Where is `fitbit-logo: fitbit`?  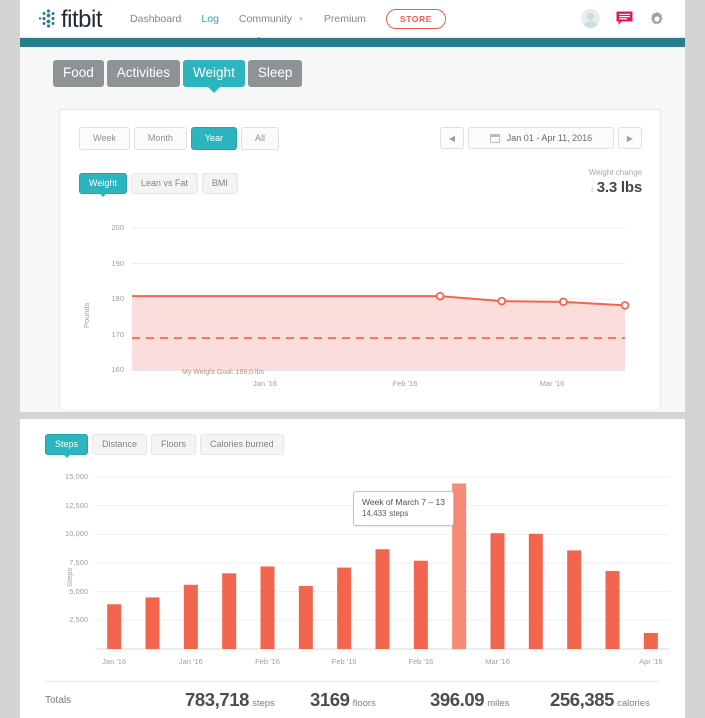 fitbit-logo: fitbit is located at coordinates (70, 19).